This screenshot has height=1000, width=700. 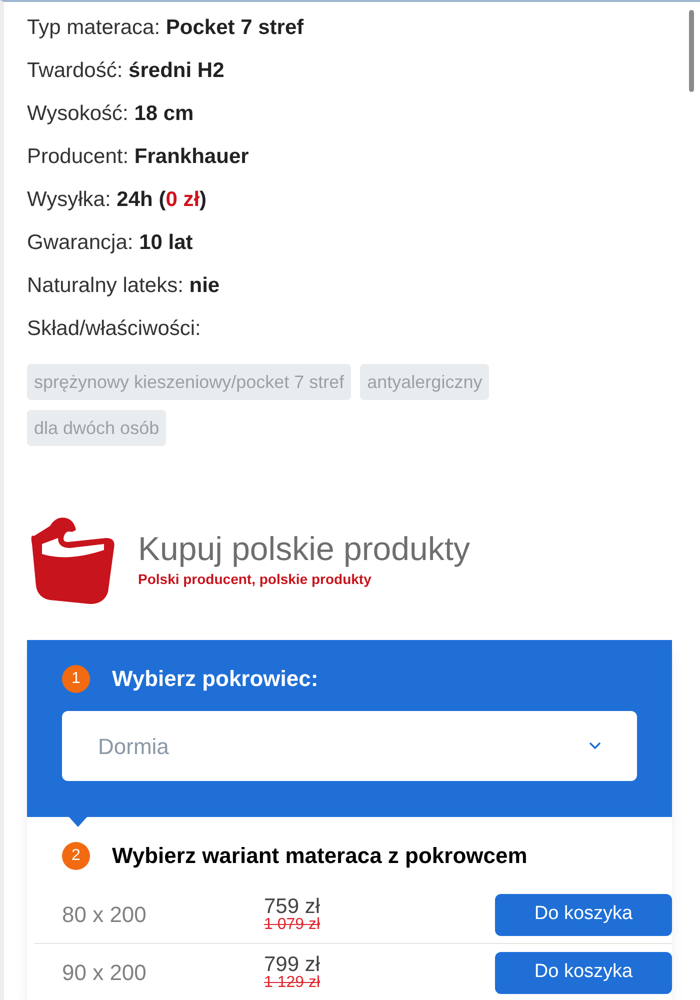 What do you see at coordinates (114, 329) in the screenshot?
I see `spec-line: Skład/właściwości:` at bounding box center [114, 329].